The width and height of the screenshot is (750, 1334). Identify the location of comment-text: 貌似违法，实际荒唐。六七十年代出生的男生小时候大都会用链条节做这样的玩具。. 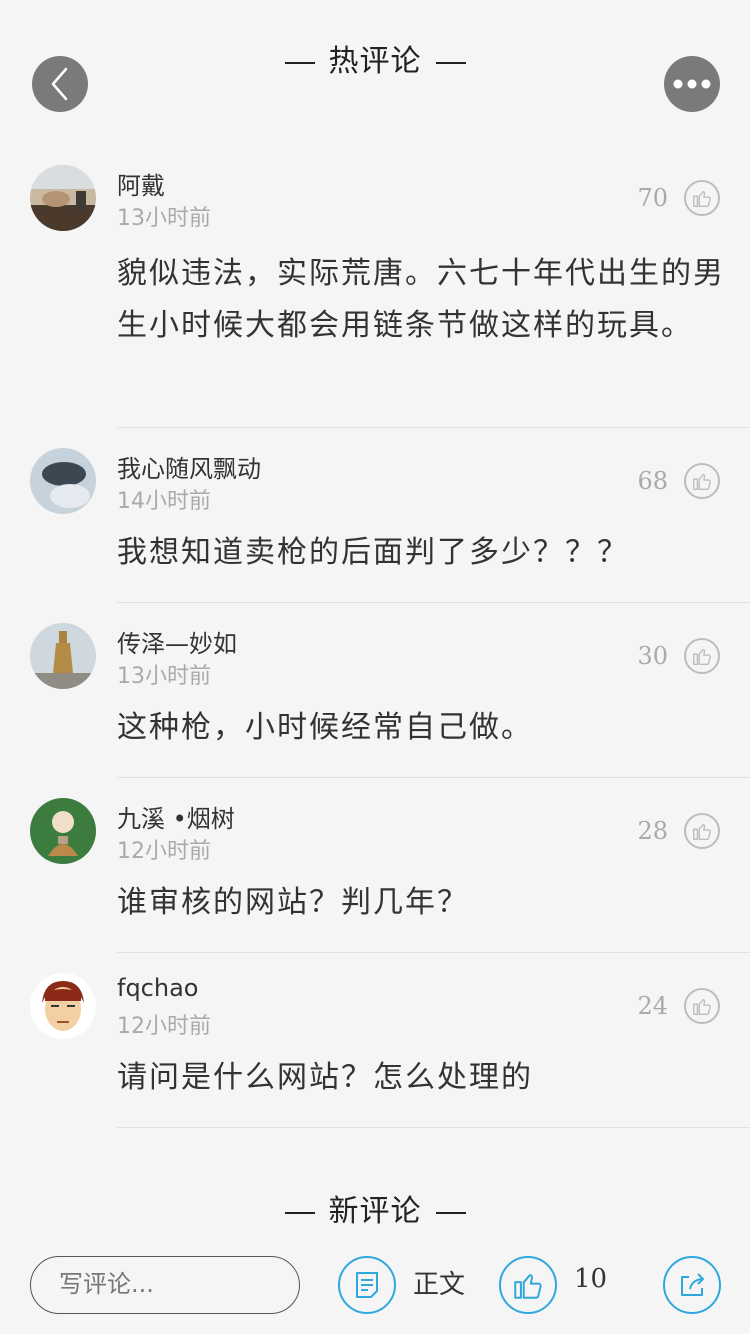
(421, 299).